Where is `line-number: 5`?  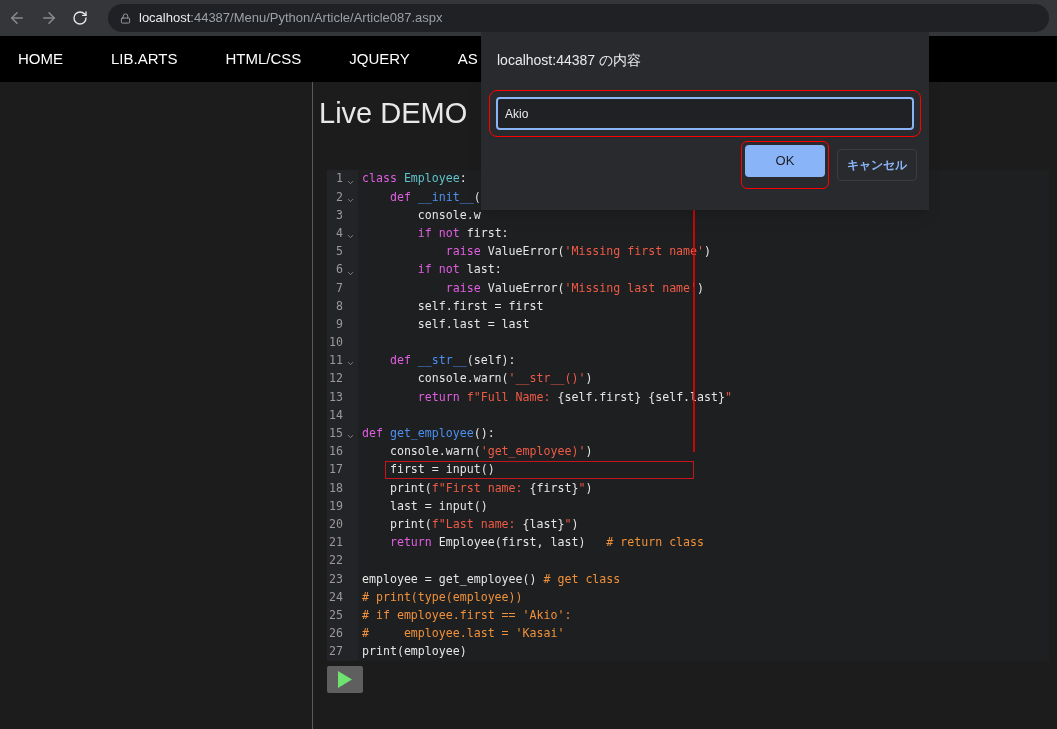
line-number: 5 is located at coordinates (339, 252).